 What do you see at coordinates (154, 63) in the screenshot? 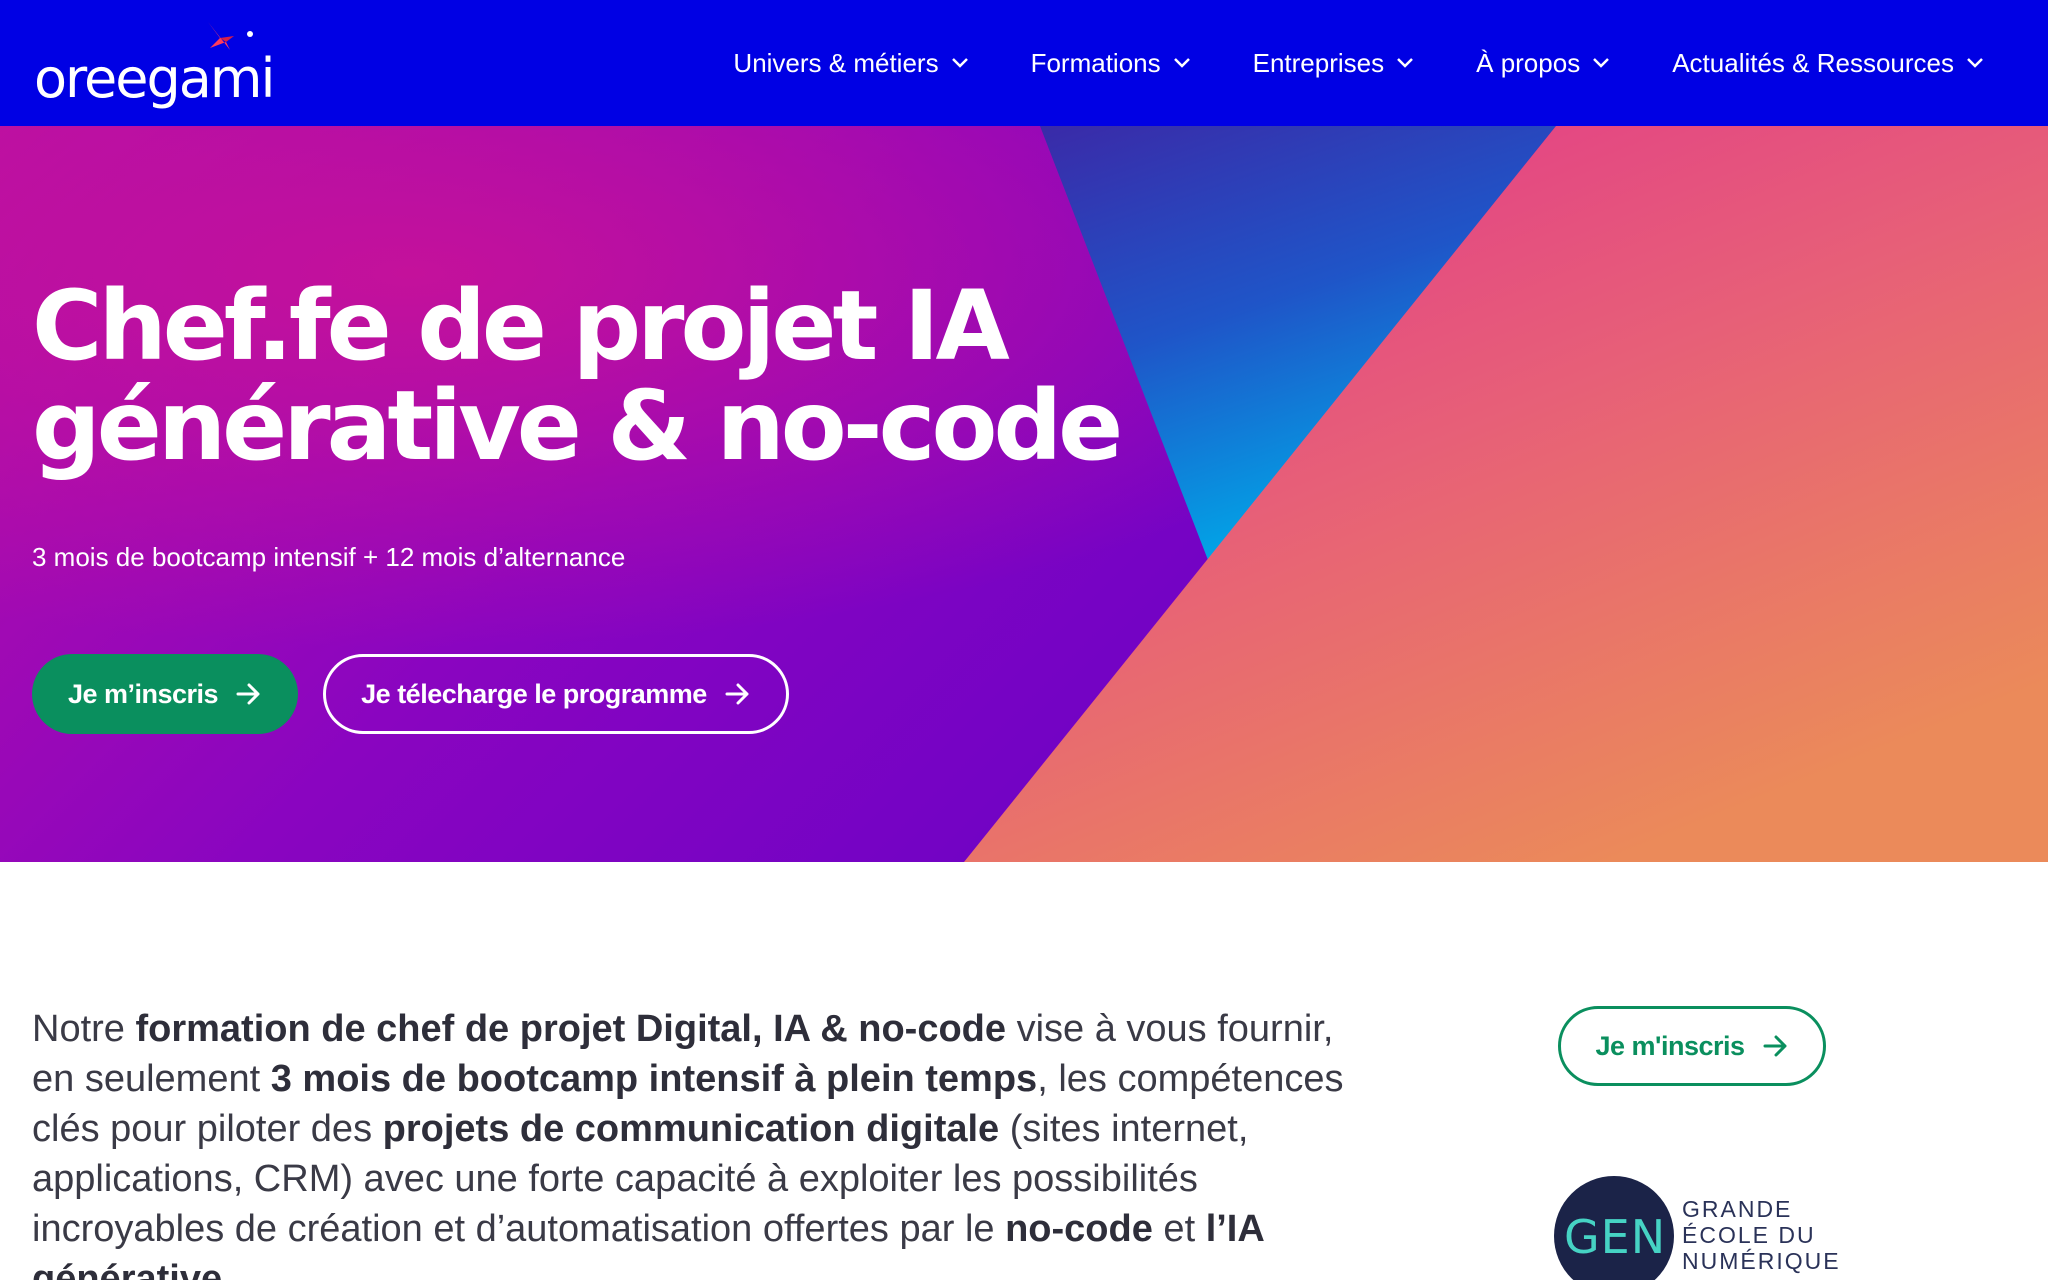
I see `oreegami-logo: oreegami` at bounding box center [154, 63].